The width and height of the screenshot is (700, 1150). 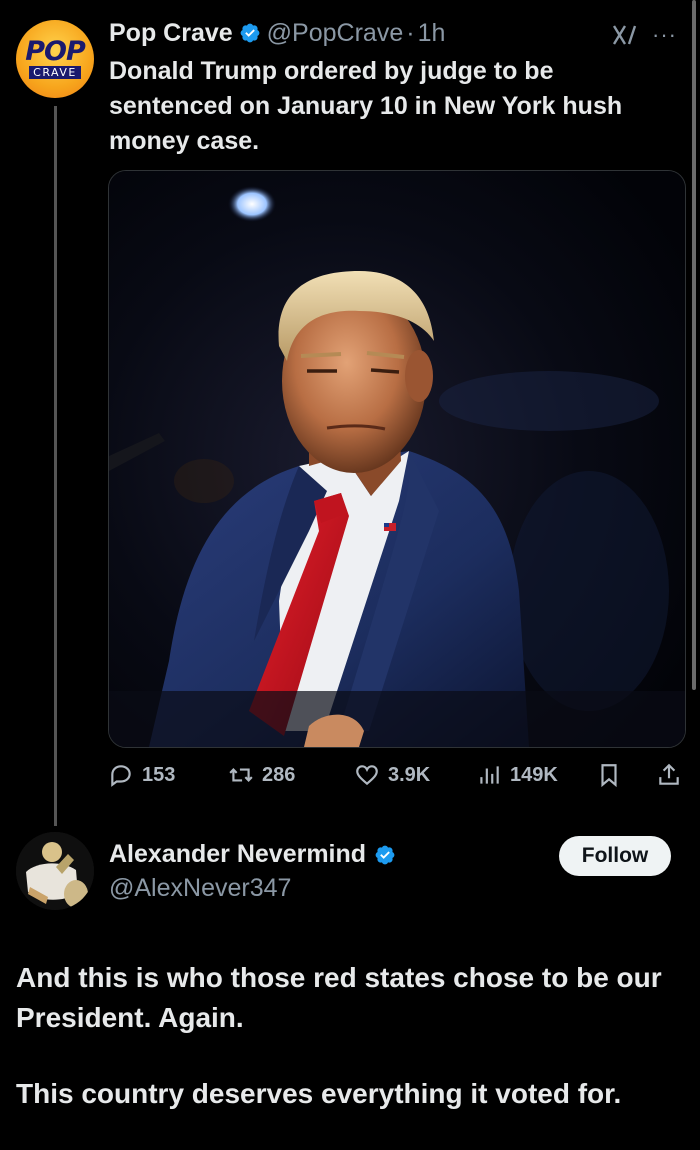 I want to click on repost-count: 286, so click(x=279, y=774).